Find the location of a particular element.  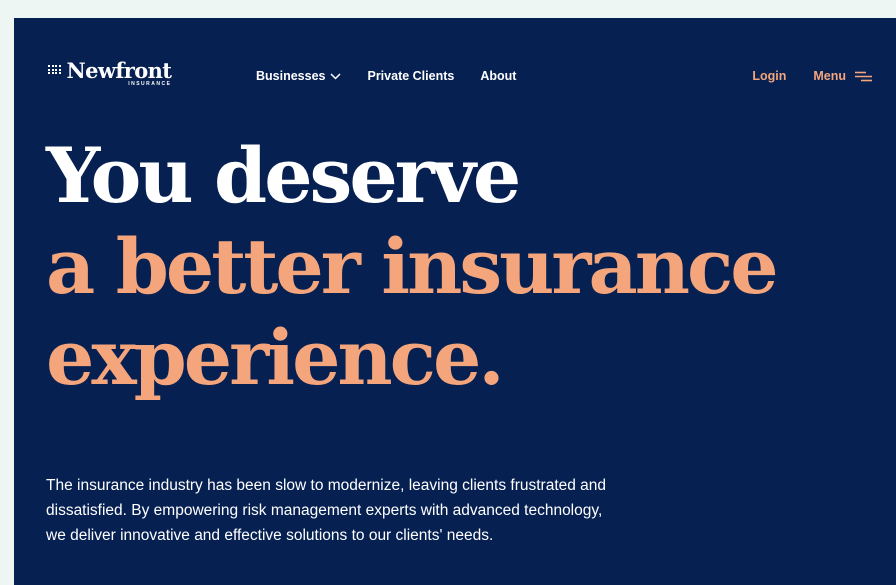

hero-line-2: a better insurance is located at coordinates (412, 266).